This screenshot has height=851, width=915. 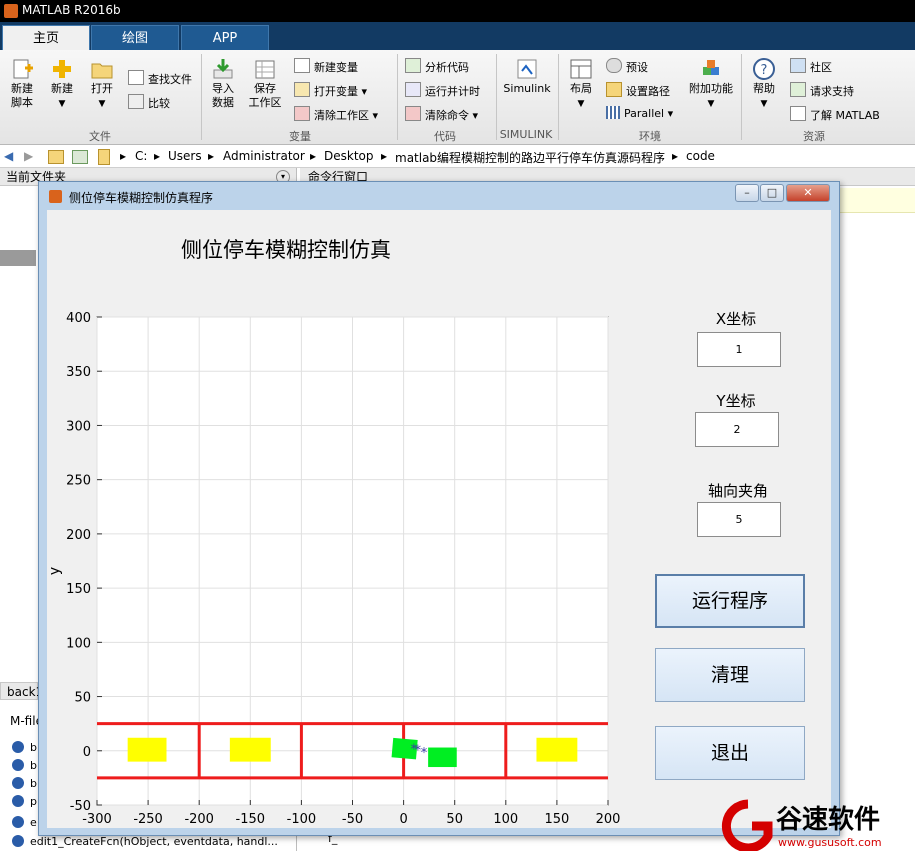 What do you see at coordinates (835, 114) in the screenshot?
I see `learn-matlab-link: 了解 MATLAB` at bounding box center [835, 114].